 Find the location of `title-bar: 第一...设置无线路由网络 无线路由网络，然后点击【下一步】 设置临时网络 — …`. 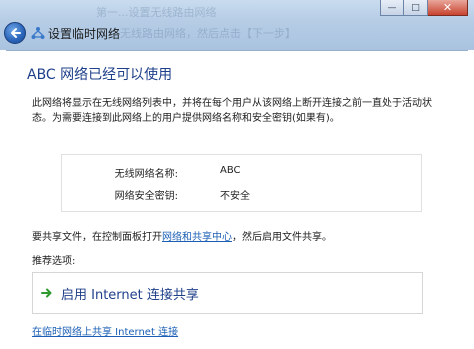

title-bar: 第一...设置无线路由网络 无线路由网络，然后点击【下一步】 设置临时网络 — … is located at coordinates (237, 25).